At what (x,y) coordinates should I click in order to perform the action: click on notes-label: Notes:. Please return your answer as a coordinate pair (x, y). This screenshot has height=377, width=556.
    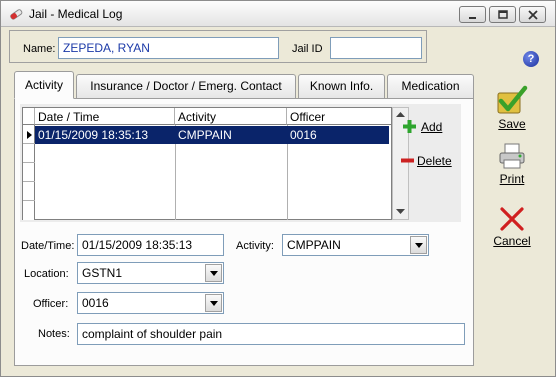
    Looking at the image, I should click on (54, 334).